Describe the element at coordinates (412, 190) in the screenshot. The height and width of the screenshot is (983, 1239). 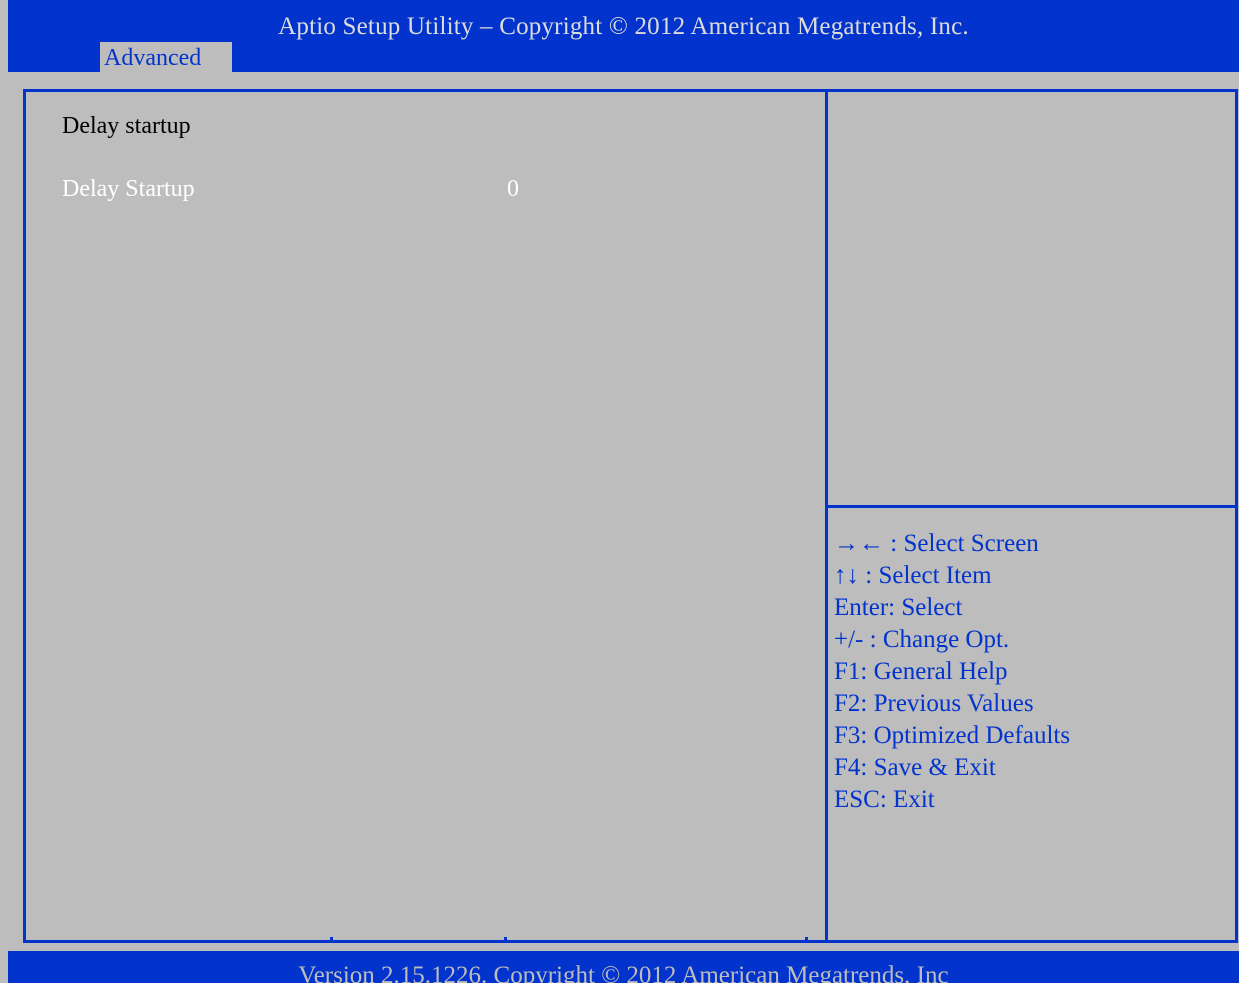
I see `option-row-delay-startup: Delay Startup 0` at that location.